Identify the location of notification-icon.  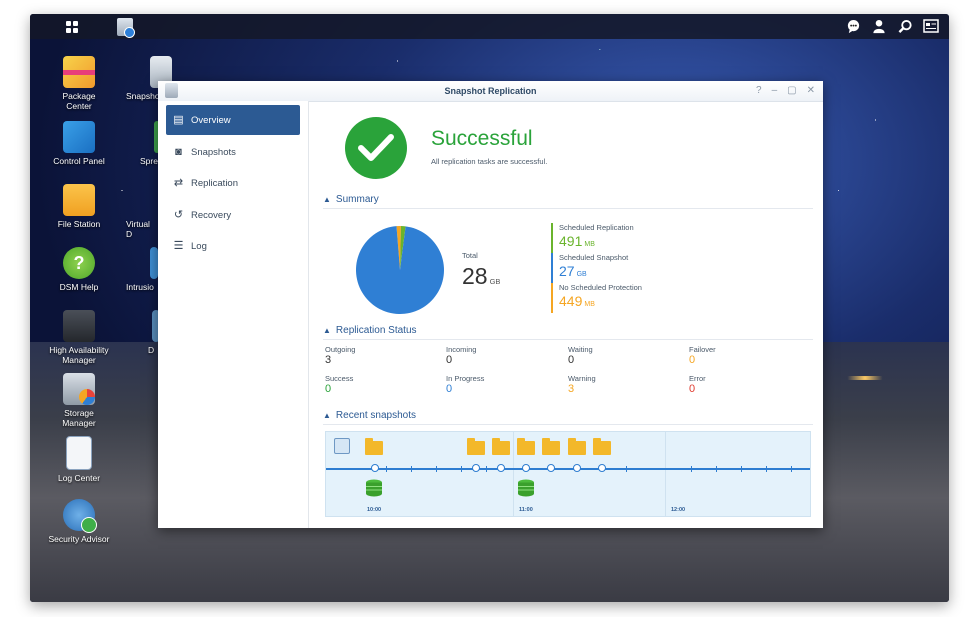
(853, 27).